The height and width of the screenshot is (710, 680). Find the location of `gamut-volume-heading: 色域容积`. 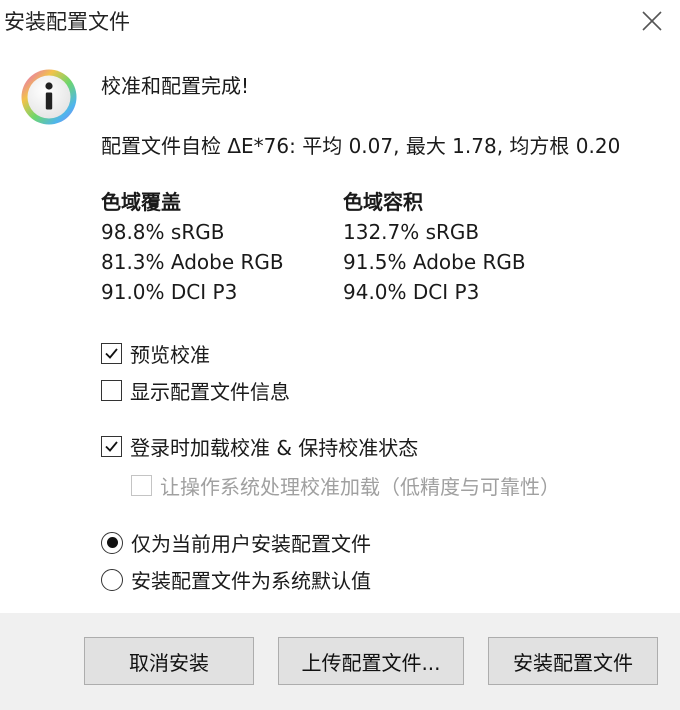

gamut-volume-heading: 色域容积 is located at coordinates (383, 202).